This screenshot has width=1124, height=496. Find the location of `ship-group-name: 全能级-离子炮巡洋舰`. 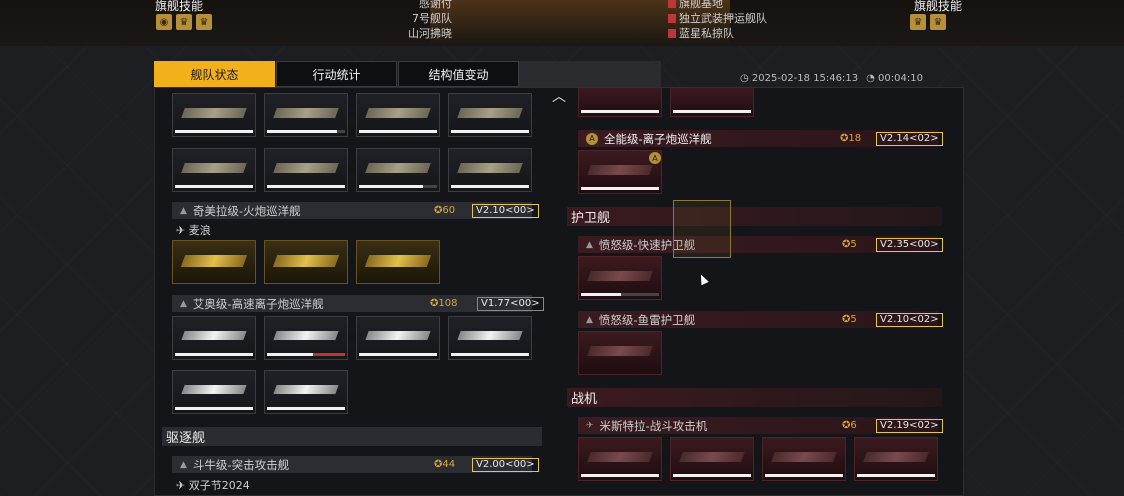

ship-group-name: 全能级-离子炮巡洋舰 is located at coordinates (658, 138).